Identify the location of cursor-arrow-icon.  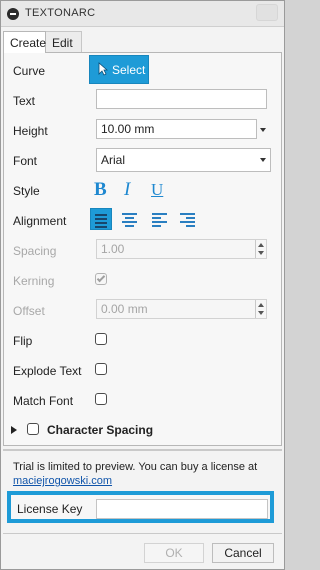
(103, 69).